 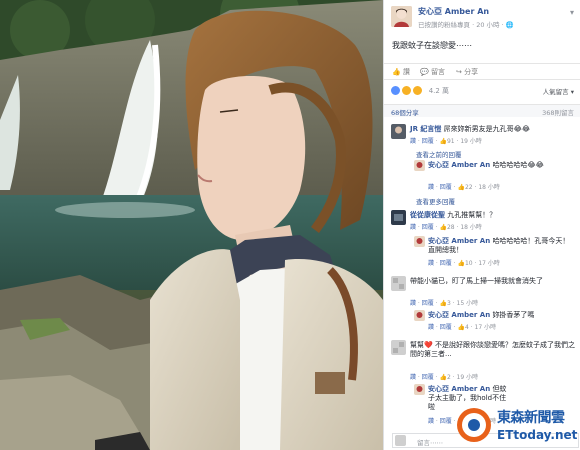 What do you see at coordinates (439, 90) in the screenshot?
I see `reaction-count: 4.2 萬` at bounding box center [439, 90].